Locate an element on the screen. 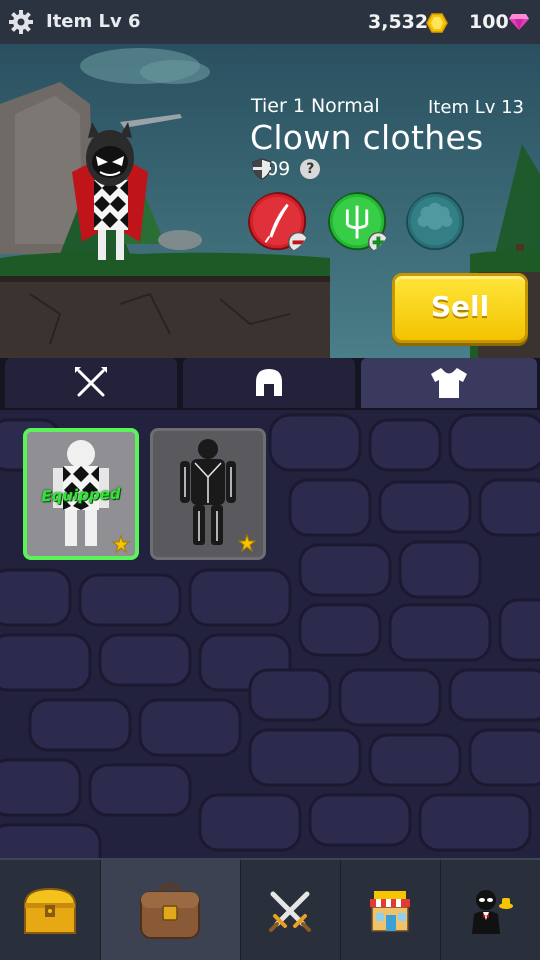  top-bar: Item Lv 6 3,532 100 is located at coordinates (270, 22).